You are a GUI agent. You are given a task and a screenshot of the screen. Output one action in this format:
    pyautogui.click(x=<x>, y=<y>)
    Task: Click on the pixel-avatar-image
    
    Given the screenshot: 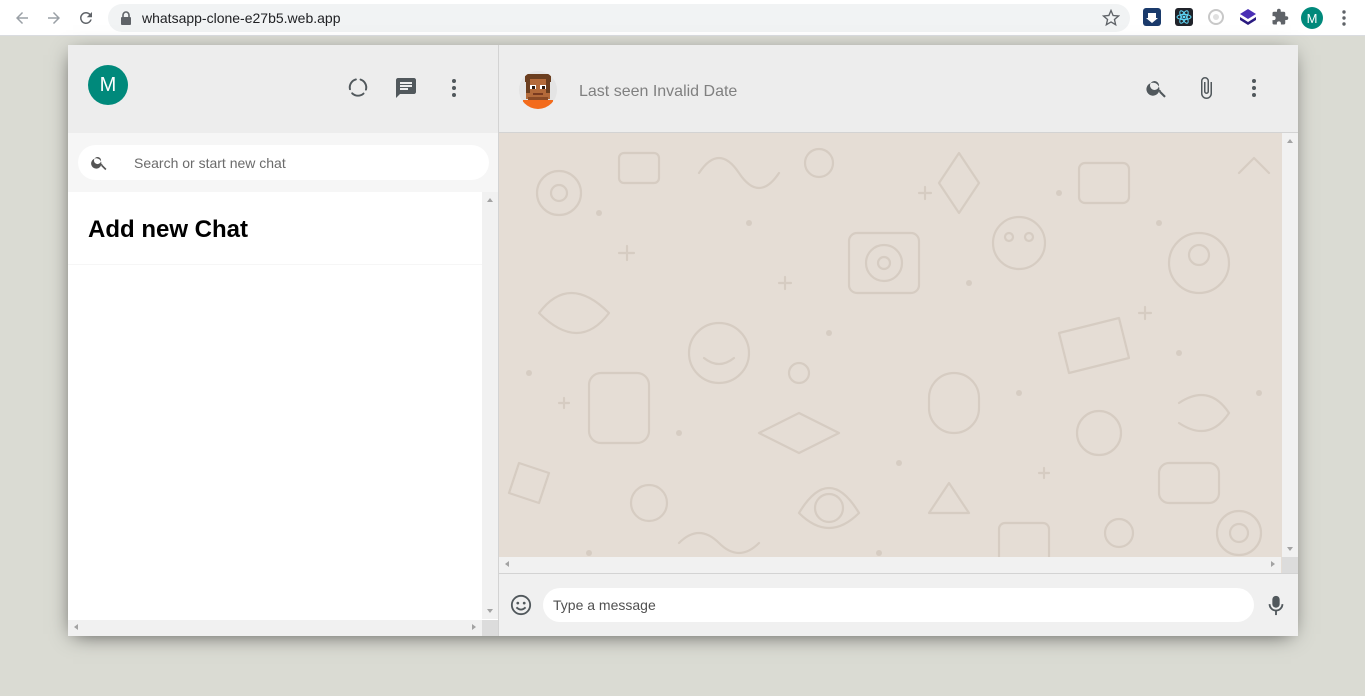 What is the action you would take?
    pyautogui.click(x=538, y=90)
    